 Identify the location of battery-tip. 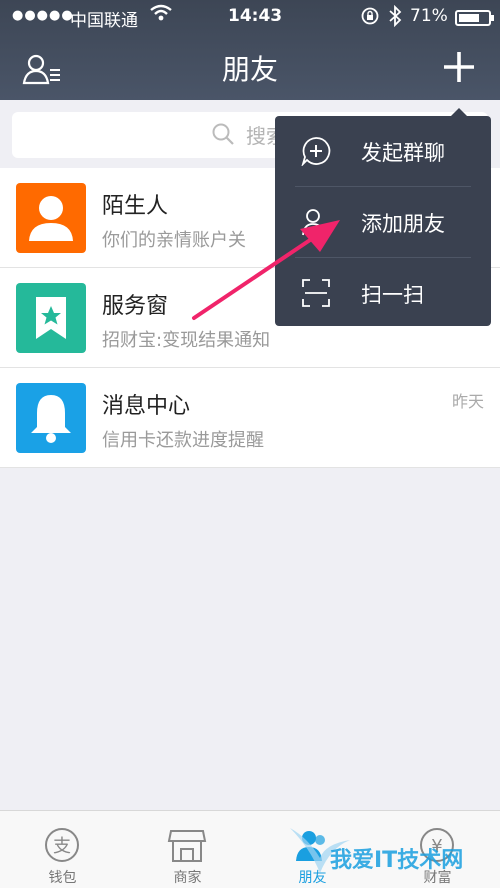
(492, 18).